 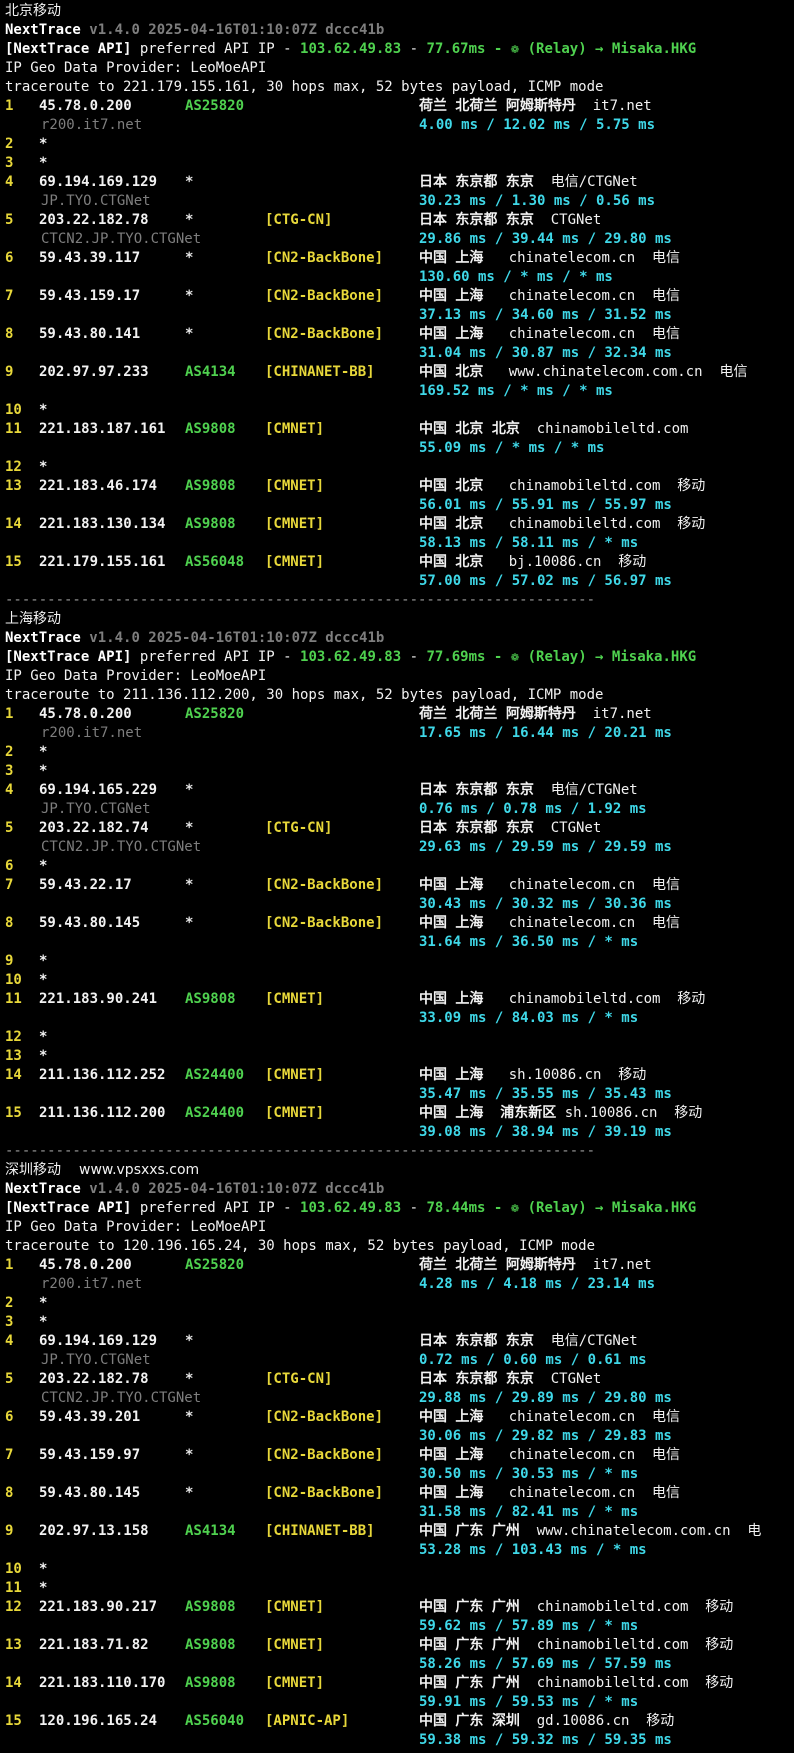 I want to click on hop-geo: 中国 广东 广州 chinamobileltd.com 移动, so click(x=576, y=1683).